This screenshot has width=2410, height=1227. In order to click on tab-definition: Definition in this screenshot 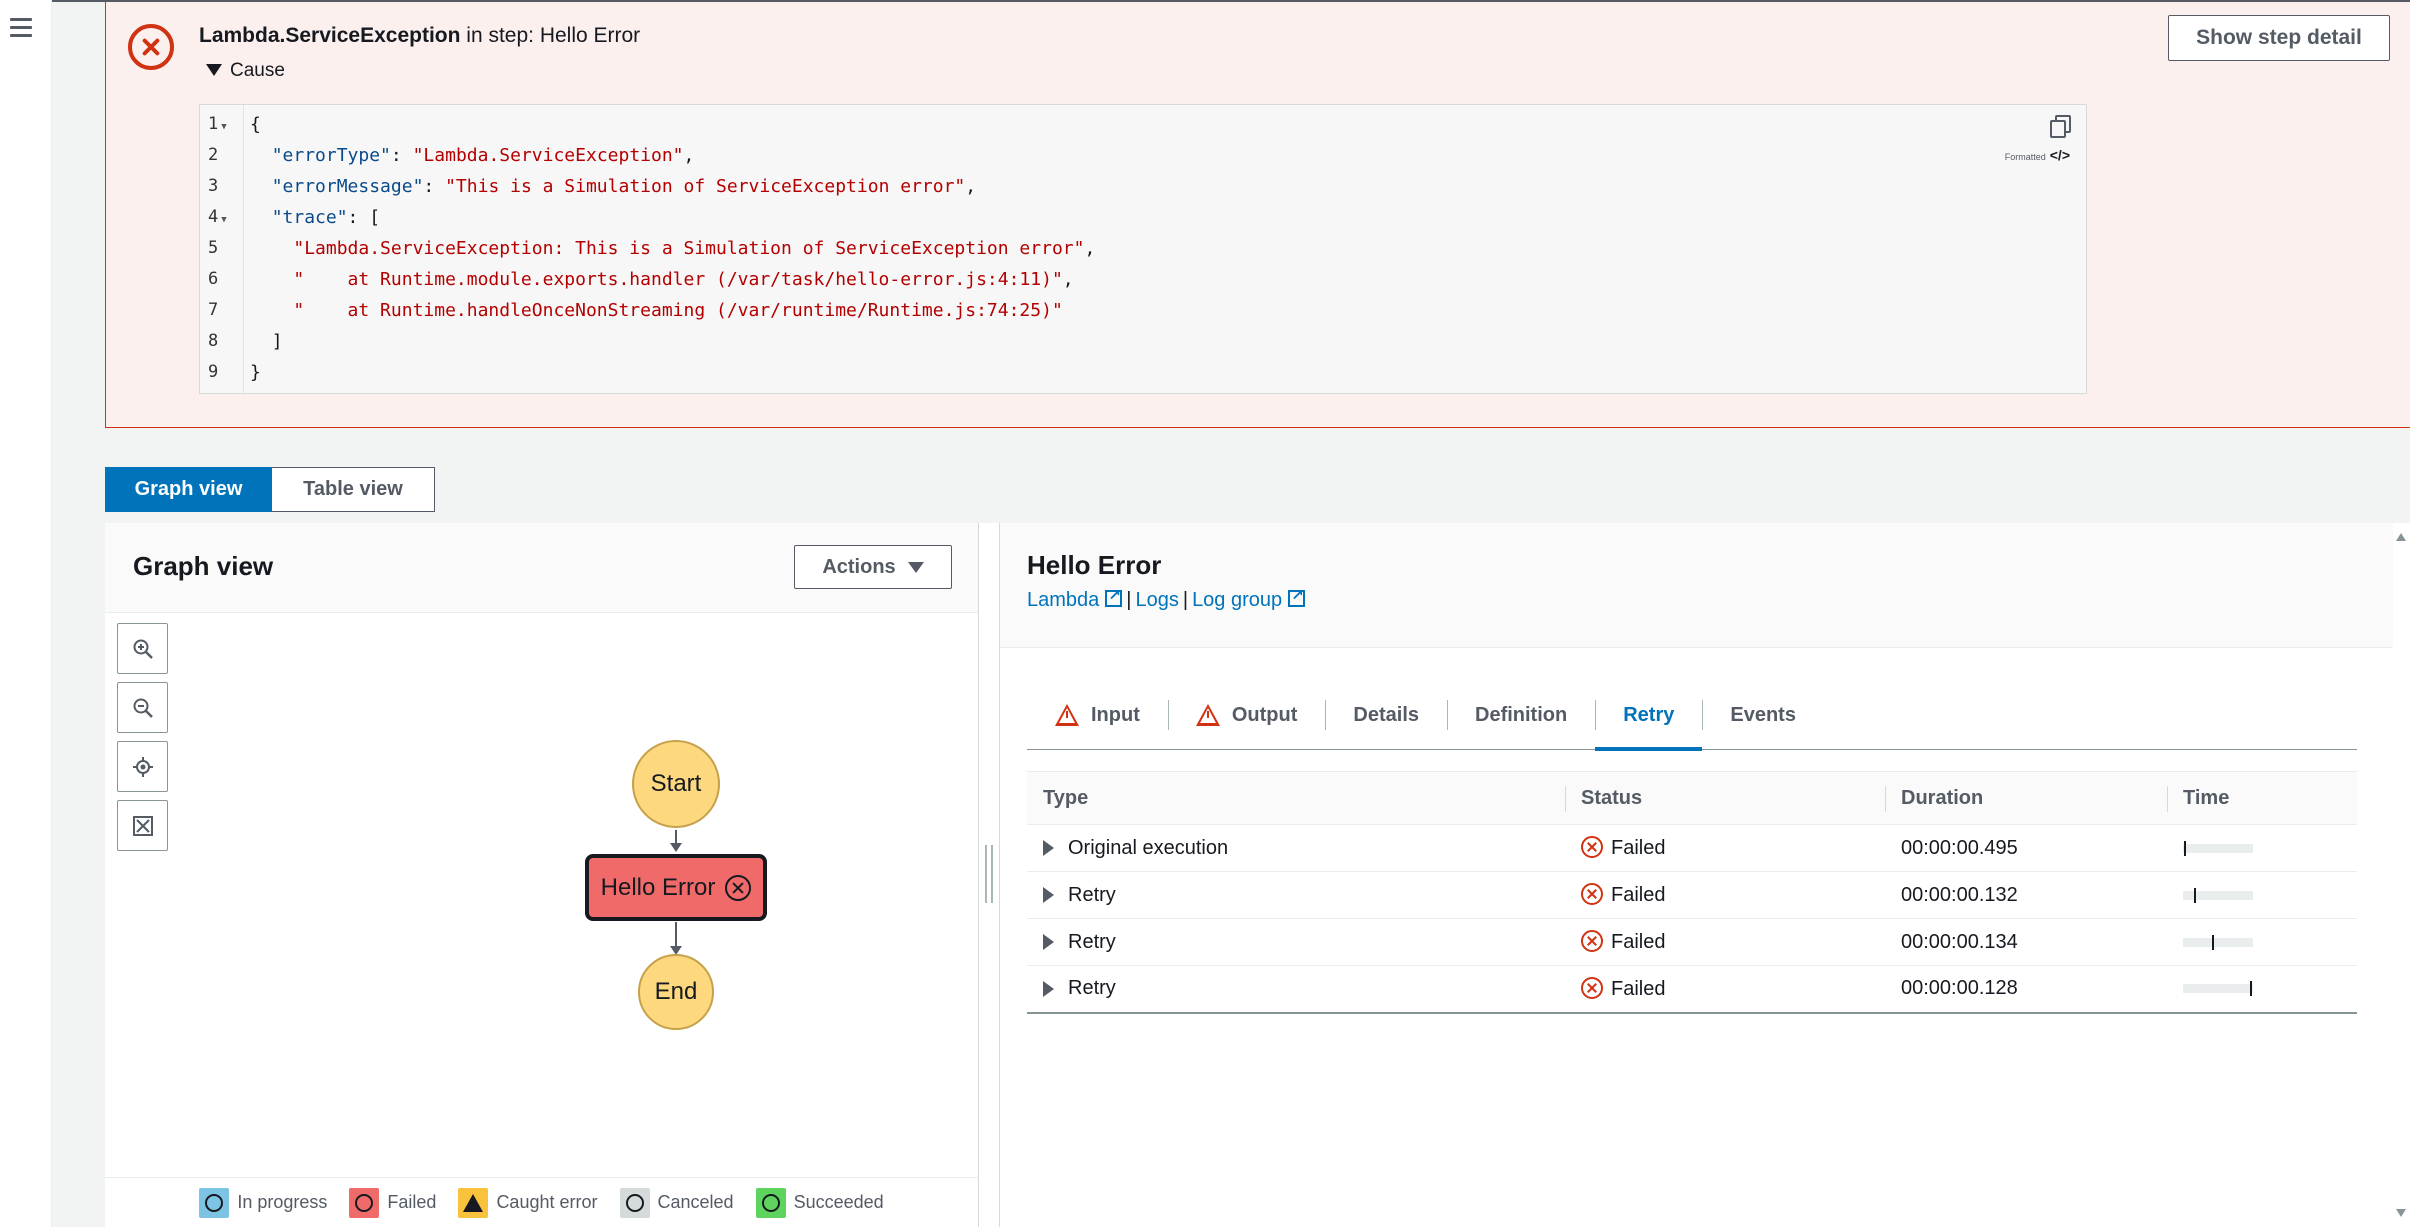, I will do `click(1521, 715)`.